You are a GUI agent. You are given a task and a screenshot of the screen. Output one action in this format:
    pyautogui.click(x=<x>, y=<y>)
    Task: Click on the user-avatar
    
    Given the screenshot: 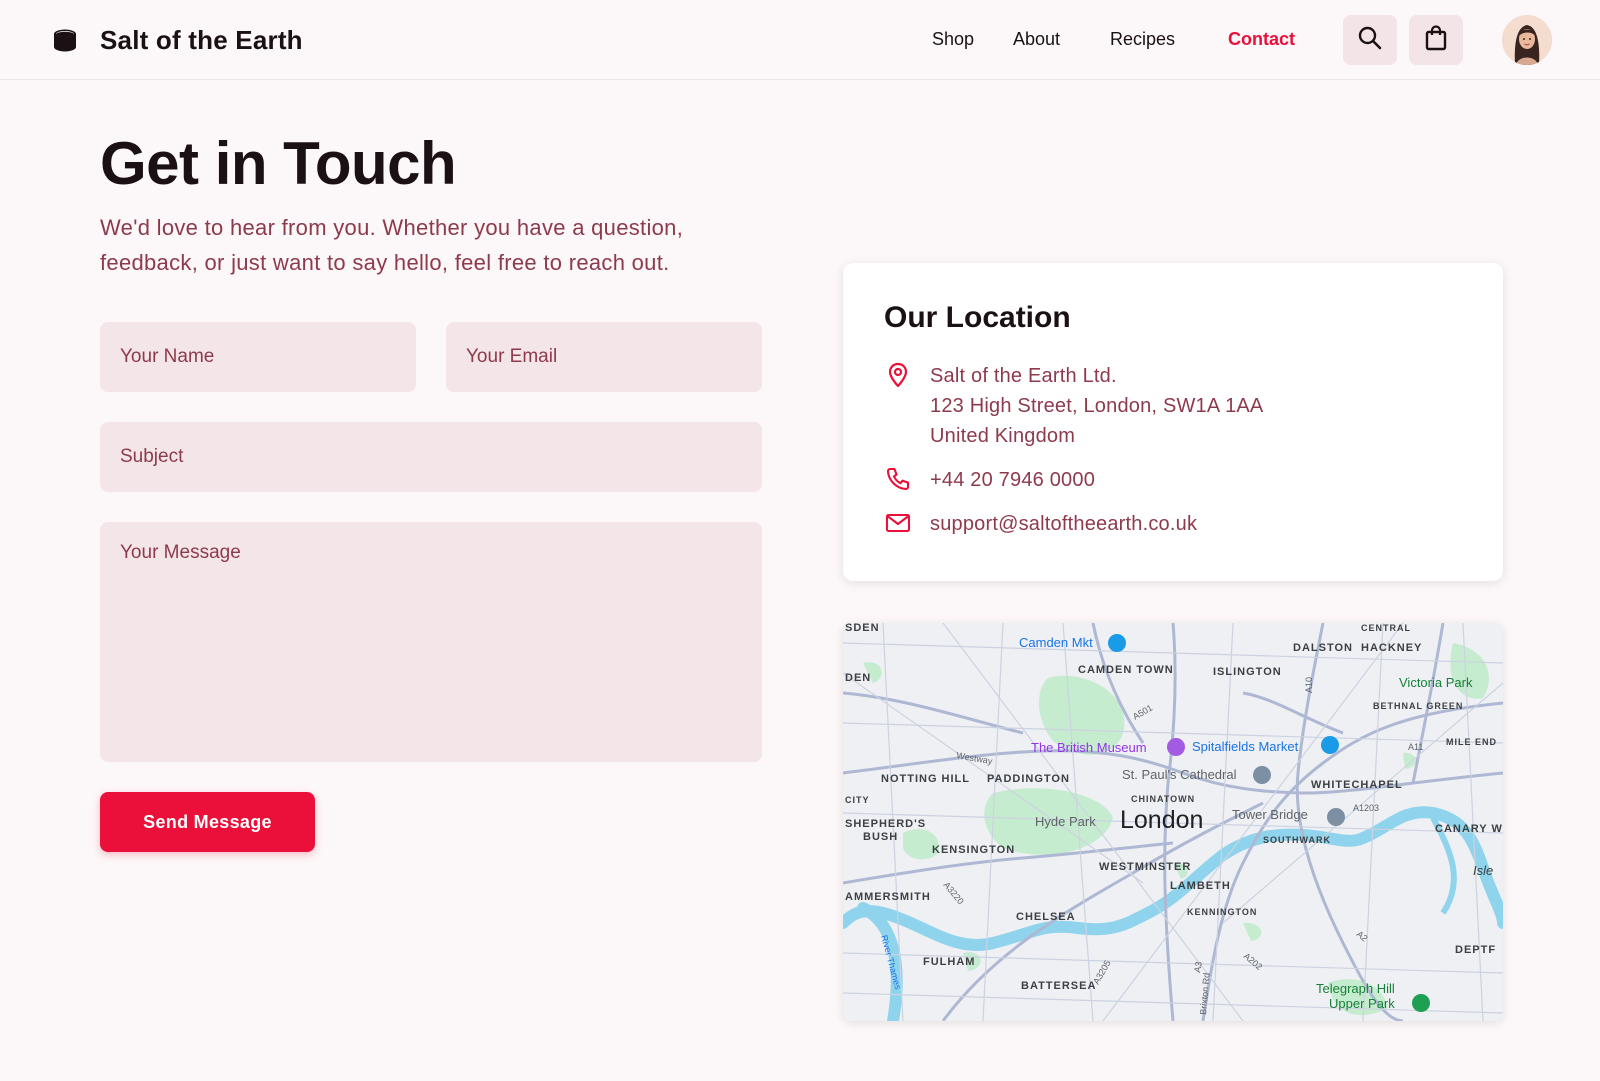 What is the action you would take?
    pyautogui.click(x=1527, y=40)
    